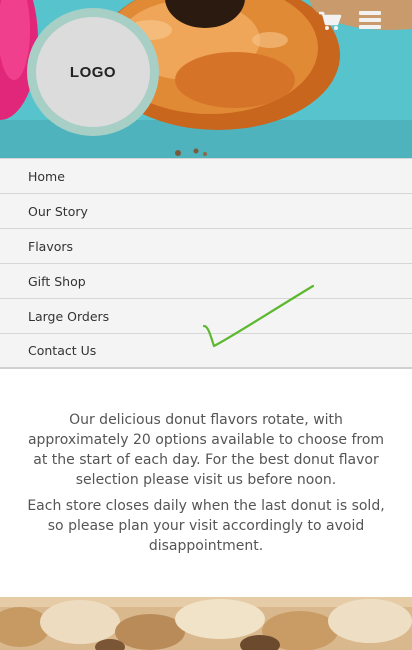 This screenshot has width=412, height=650. I want to click on nav-item-flavors: Flavors, so click(206, 246).